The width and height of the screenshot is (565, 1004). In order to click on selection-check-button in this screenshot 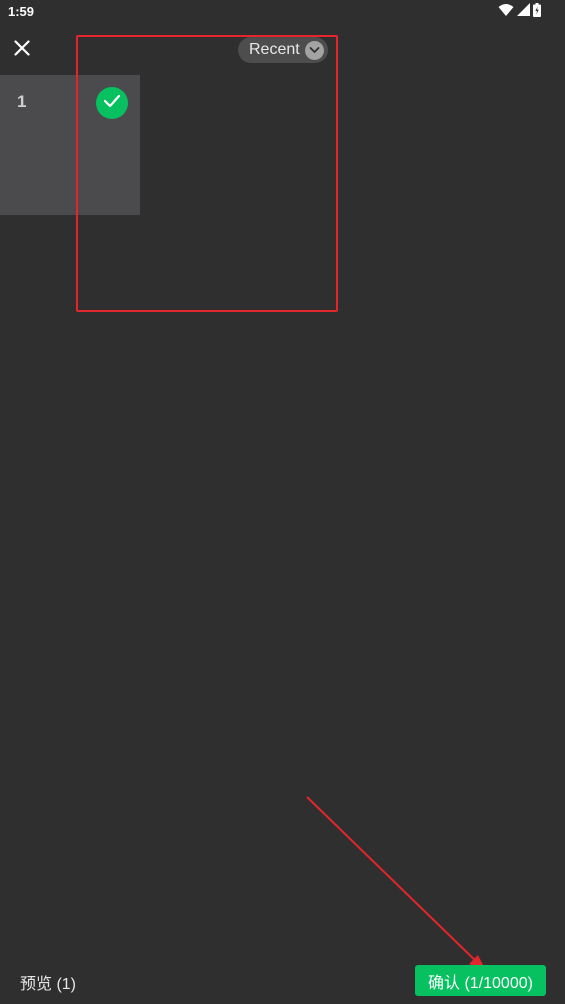, I will do `click(112, 103)`.